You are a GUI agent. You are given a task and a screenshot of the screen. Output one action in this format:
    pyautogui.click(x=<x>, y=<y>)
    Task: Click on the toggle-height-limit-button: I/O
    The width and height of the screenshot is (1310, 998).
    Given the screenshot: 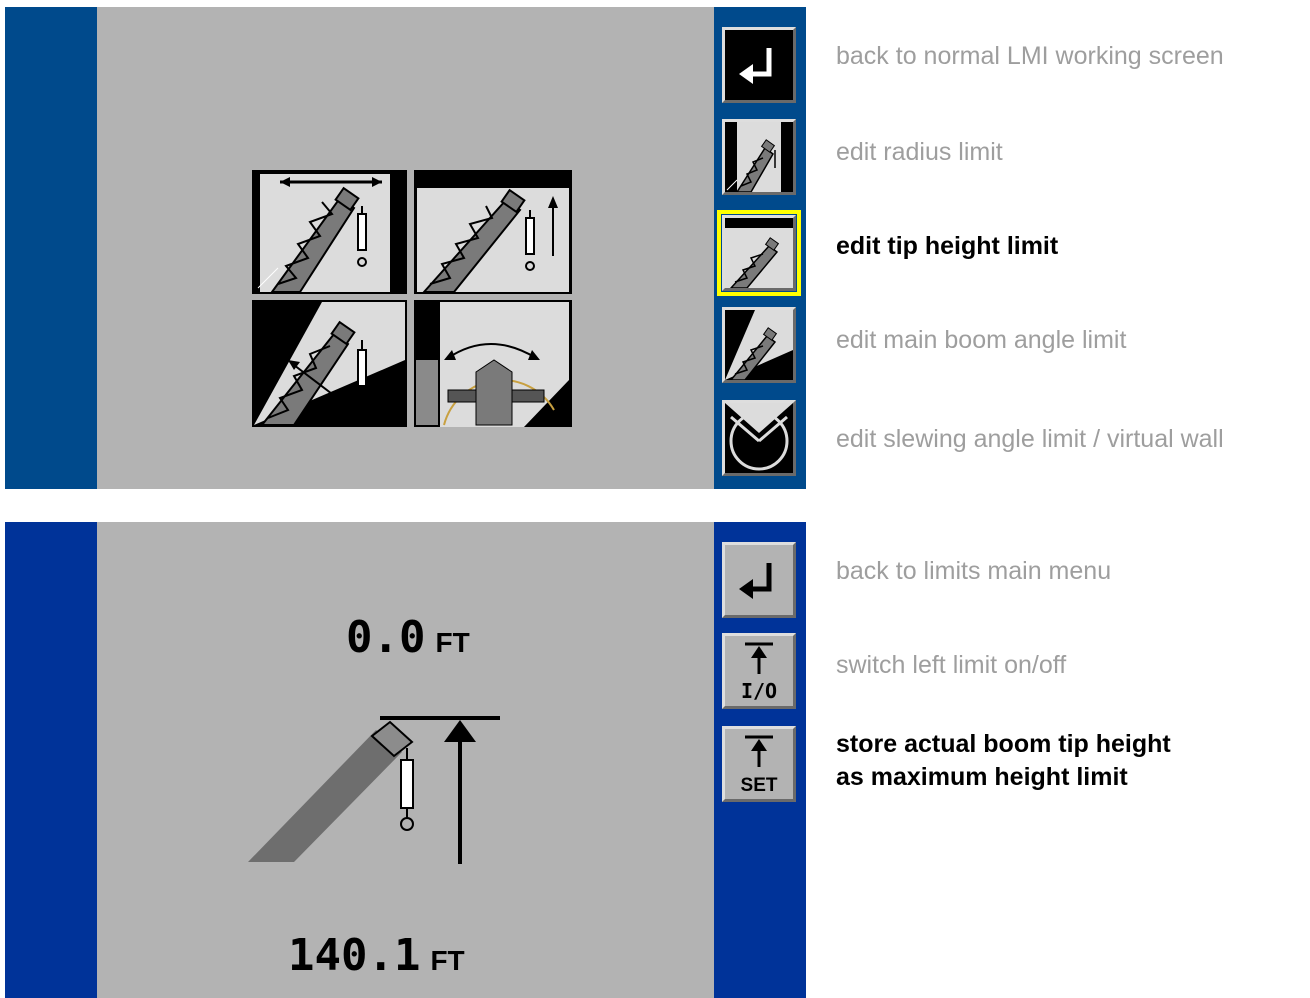 What is the action you would take?
    pyautogui.click(x=759, y=671)
    